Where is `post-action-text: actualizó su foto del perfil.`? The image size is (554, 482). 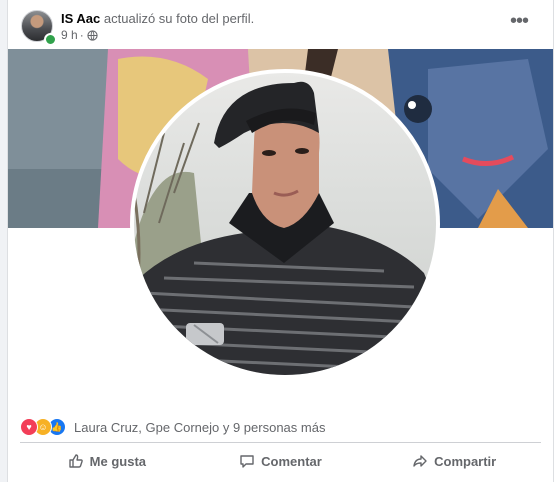
post-action-text: actualizó su foto del perfil. is located at coordinates (179, 18).